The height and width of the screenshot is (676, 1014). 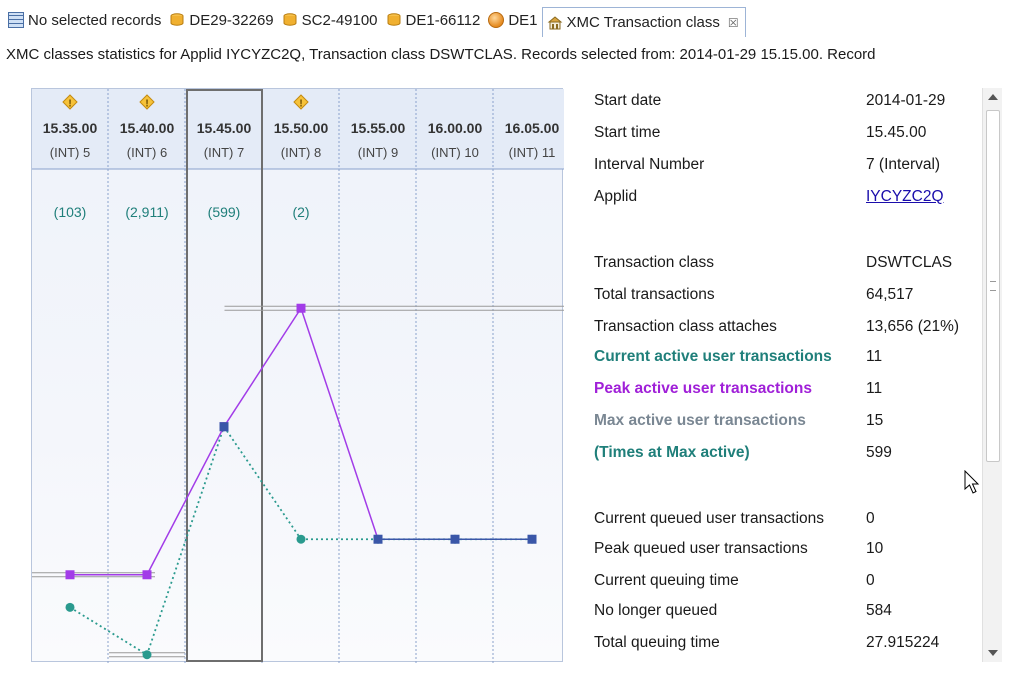 I want to click on detail-value: 27.915224, so click(x=903, y=642).